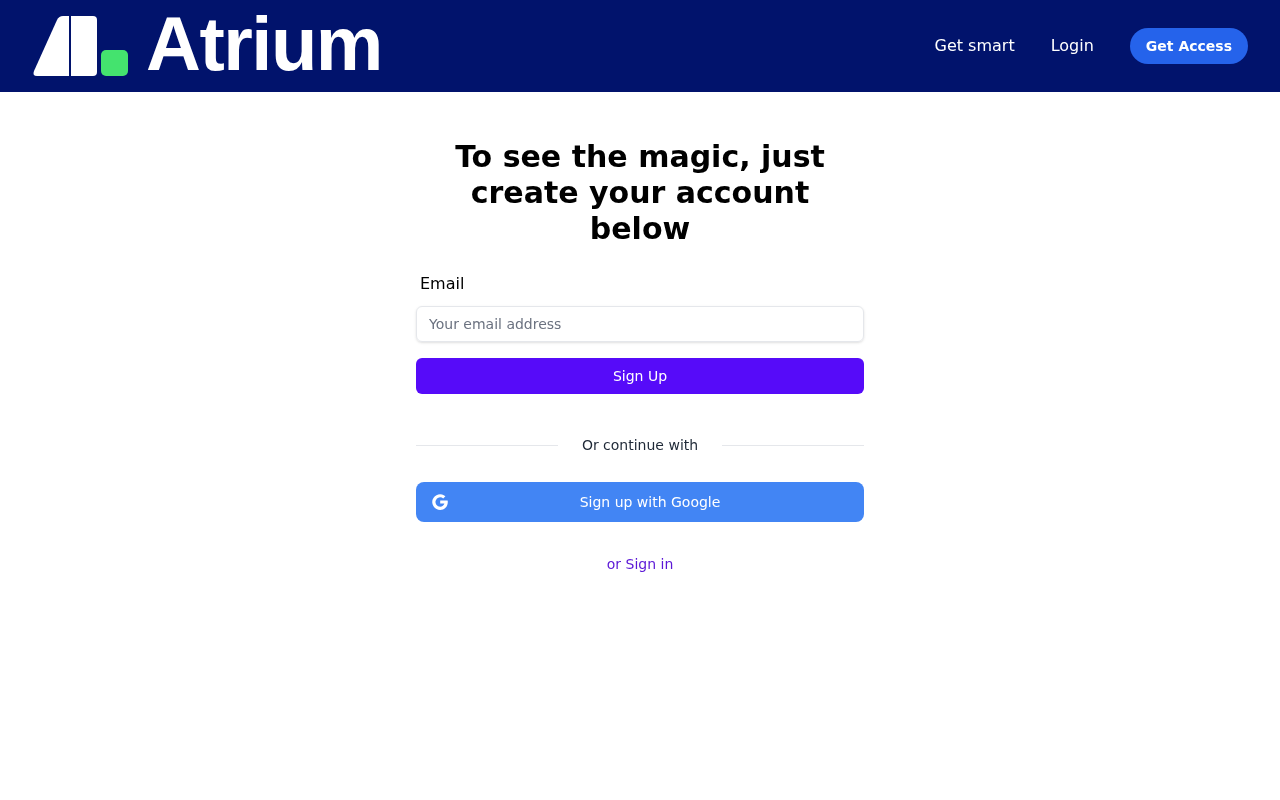  Describe the element at coordinates (442, 284) in the screenshot. I see `email-label: Email` at that location.